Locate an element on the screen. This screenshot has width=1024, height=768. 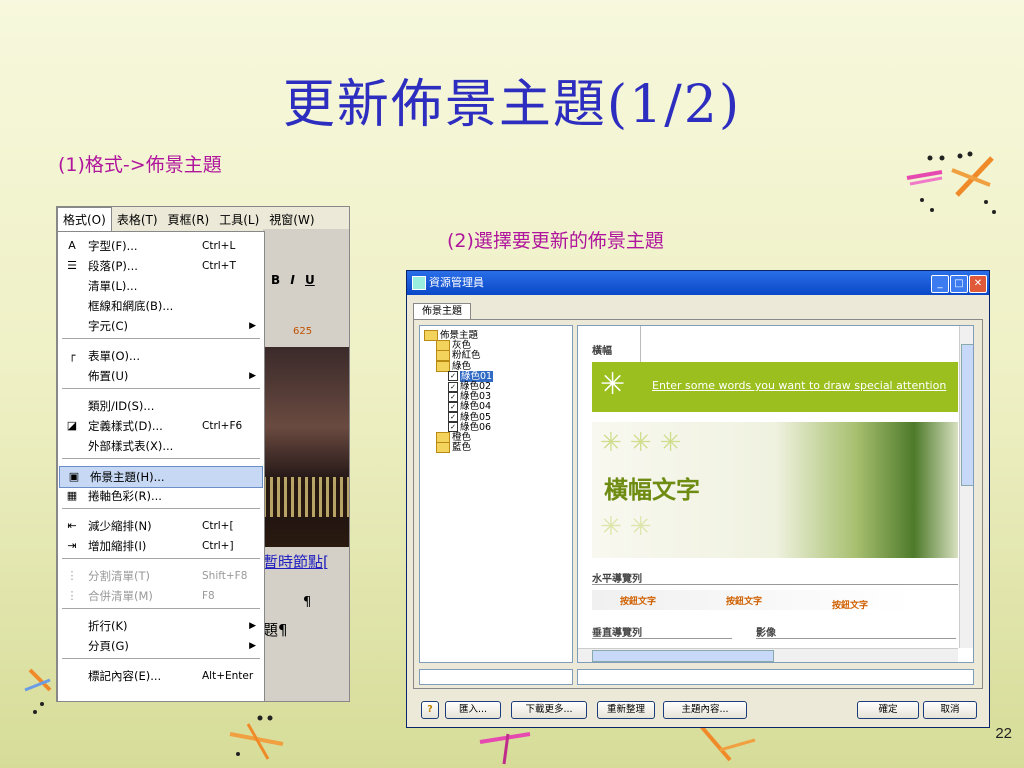
menu-item: ⇤ 減少縮排(N) Ctrl+[ is located at coordinates (161, 526).